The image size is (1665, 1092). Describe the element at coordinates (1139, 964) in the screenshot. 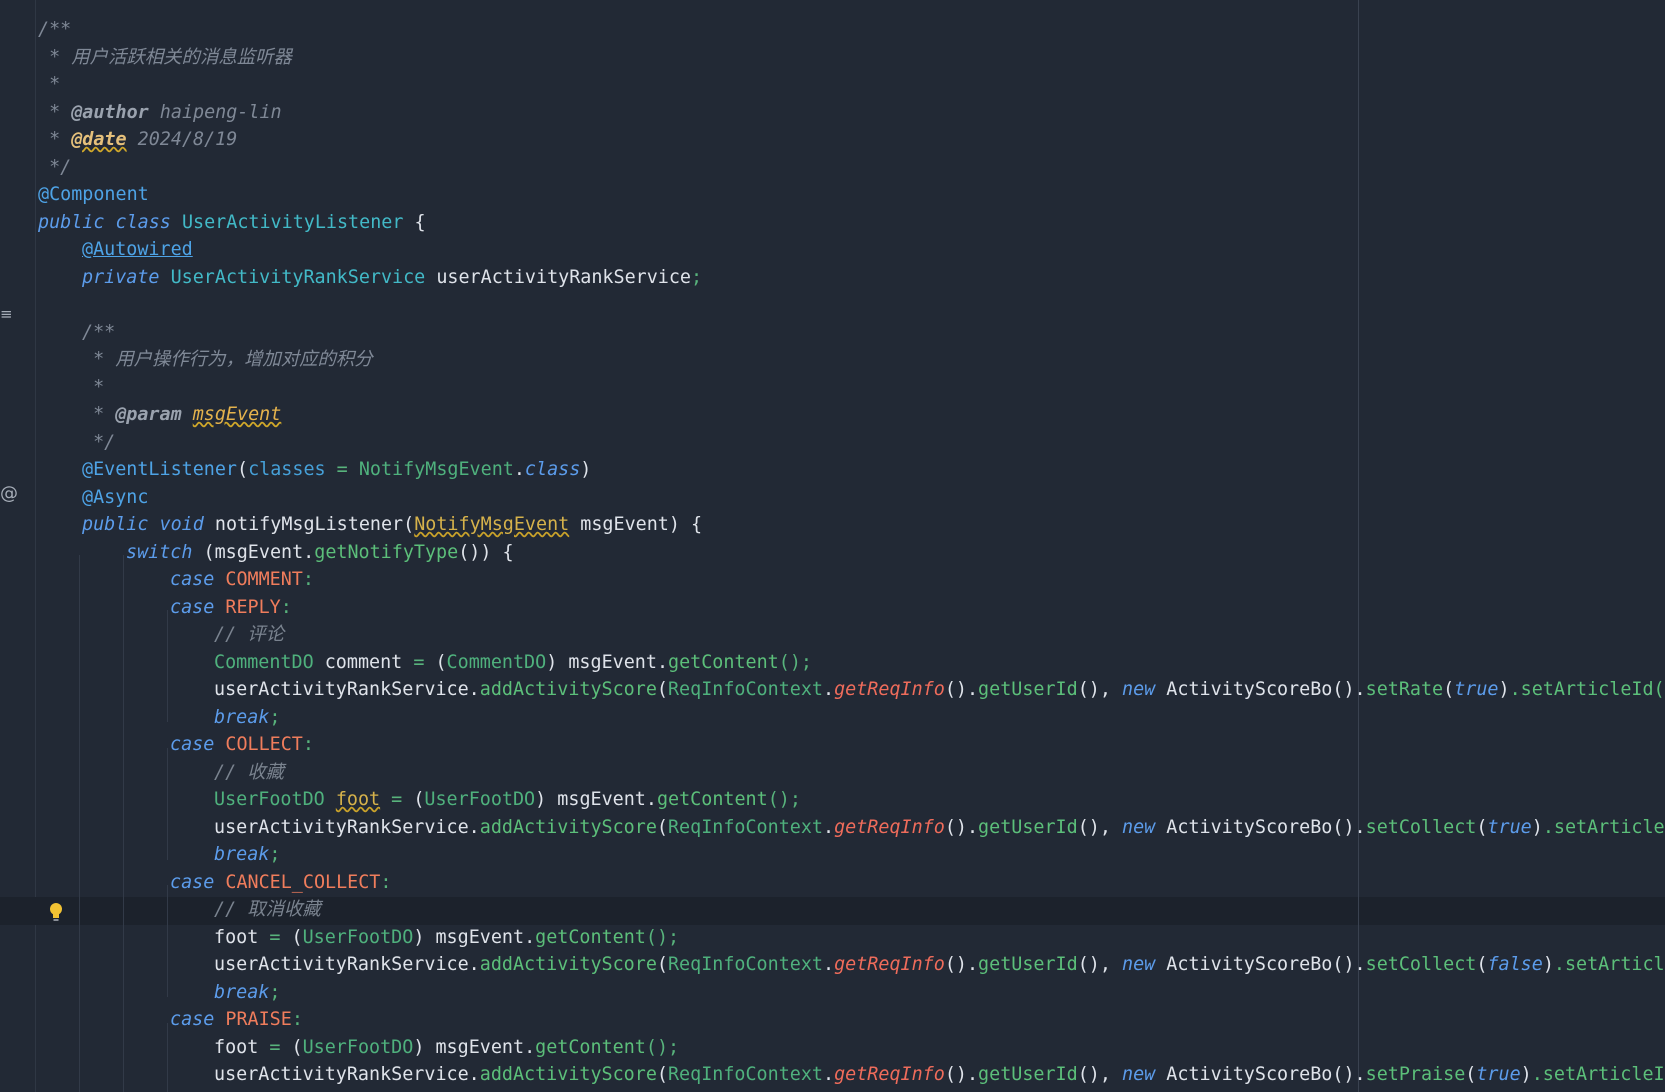

I see `keyword: new` at that location.